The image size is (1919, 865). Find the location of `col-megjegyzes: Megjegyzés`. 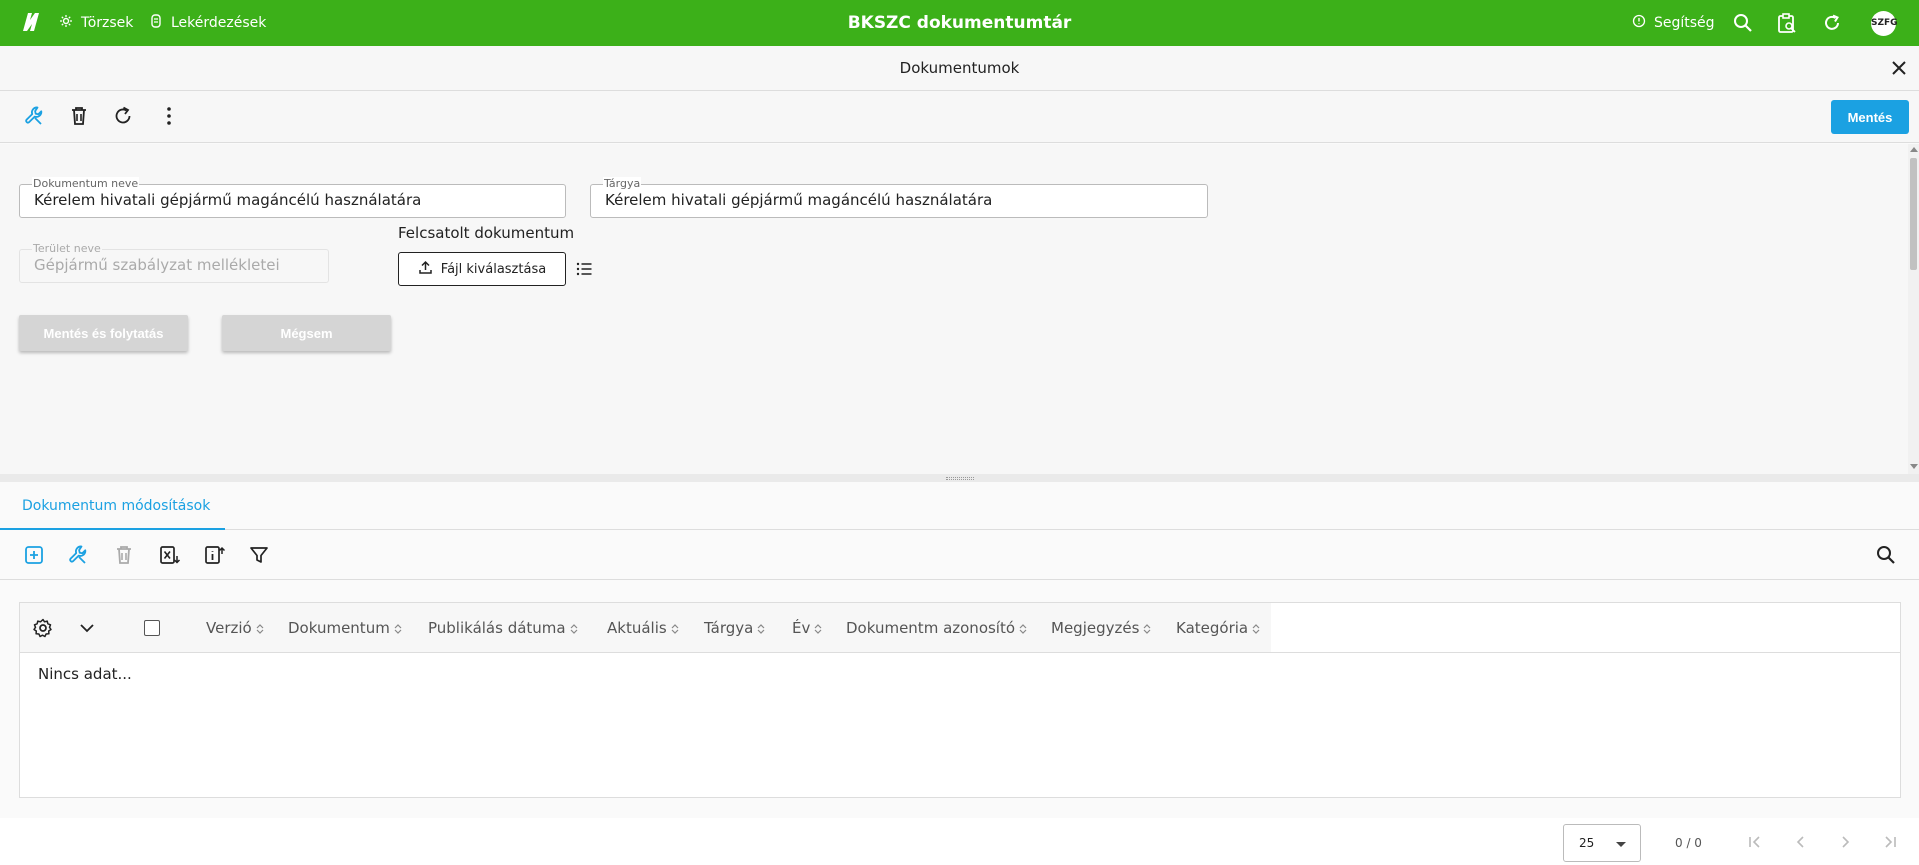

col-megjegyzes: Megjegyzés is located at coordinates (1101, 628).